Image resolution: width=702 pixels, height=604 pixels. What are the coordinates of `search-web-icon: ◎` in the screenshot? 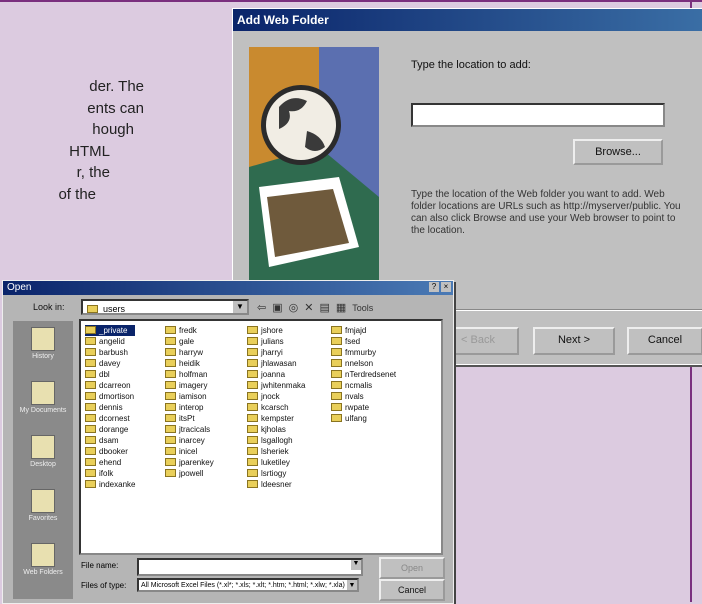 It's located at (294, 307).